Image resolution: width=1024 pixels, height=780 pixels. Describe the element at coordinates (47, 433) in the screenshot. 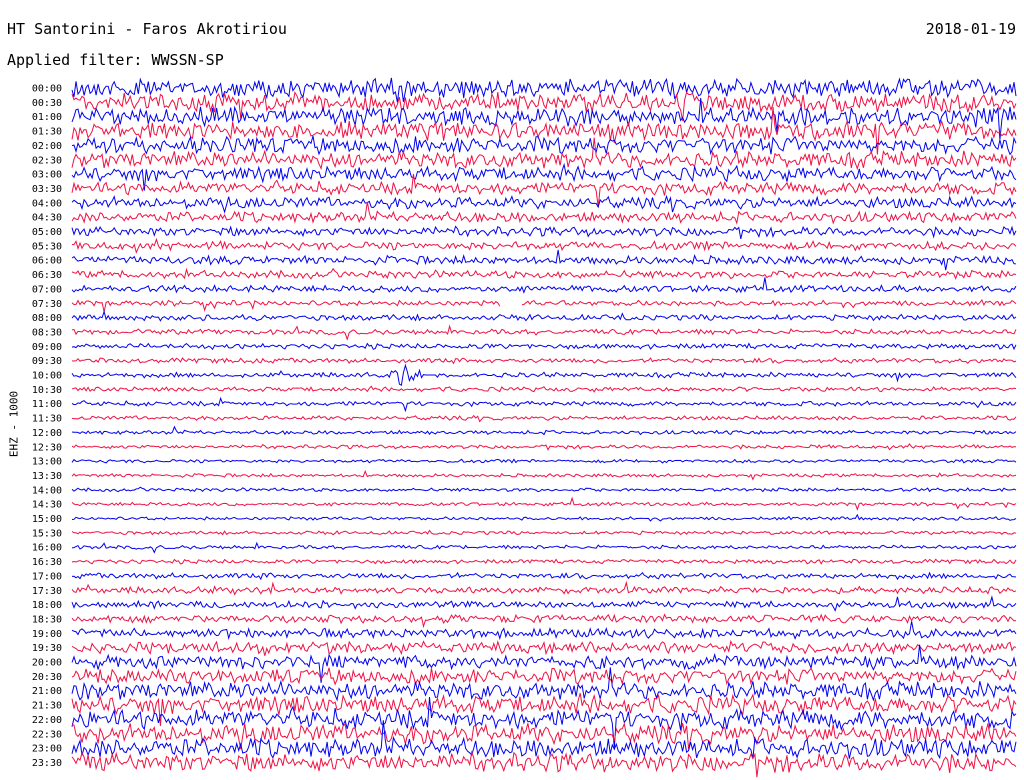

I see `row-tick-label: 12:00` at that location.